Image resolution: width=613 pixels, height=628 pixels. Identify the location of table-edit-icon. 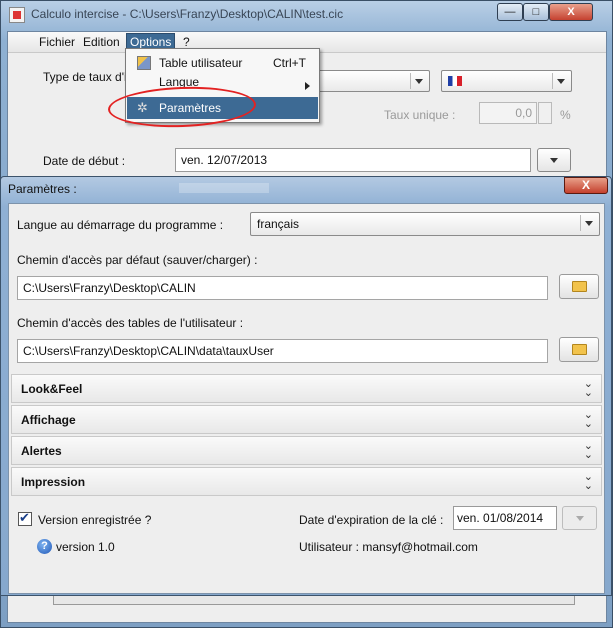
(144, 63).